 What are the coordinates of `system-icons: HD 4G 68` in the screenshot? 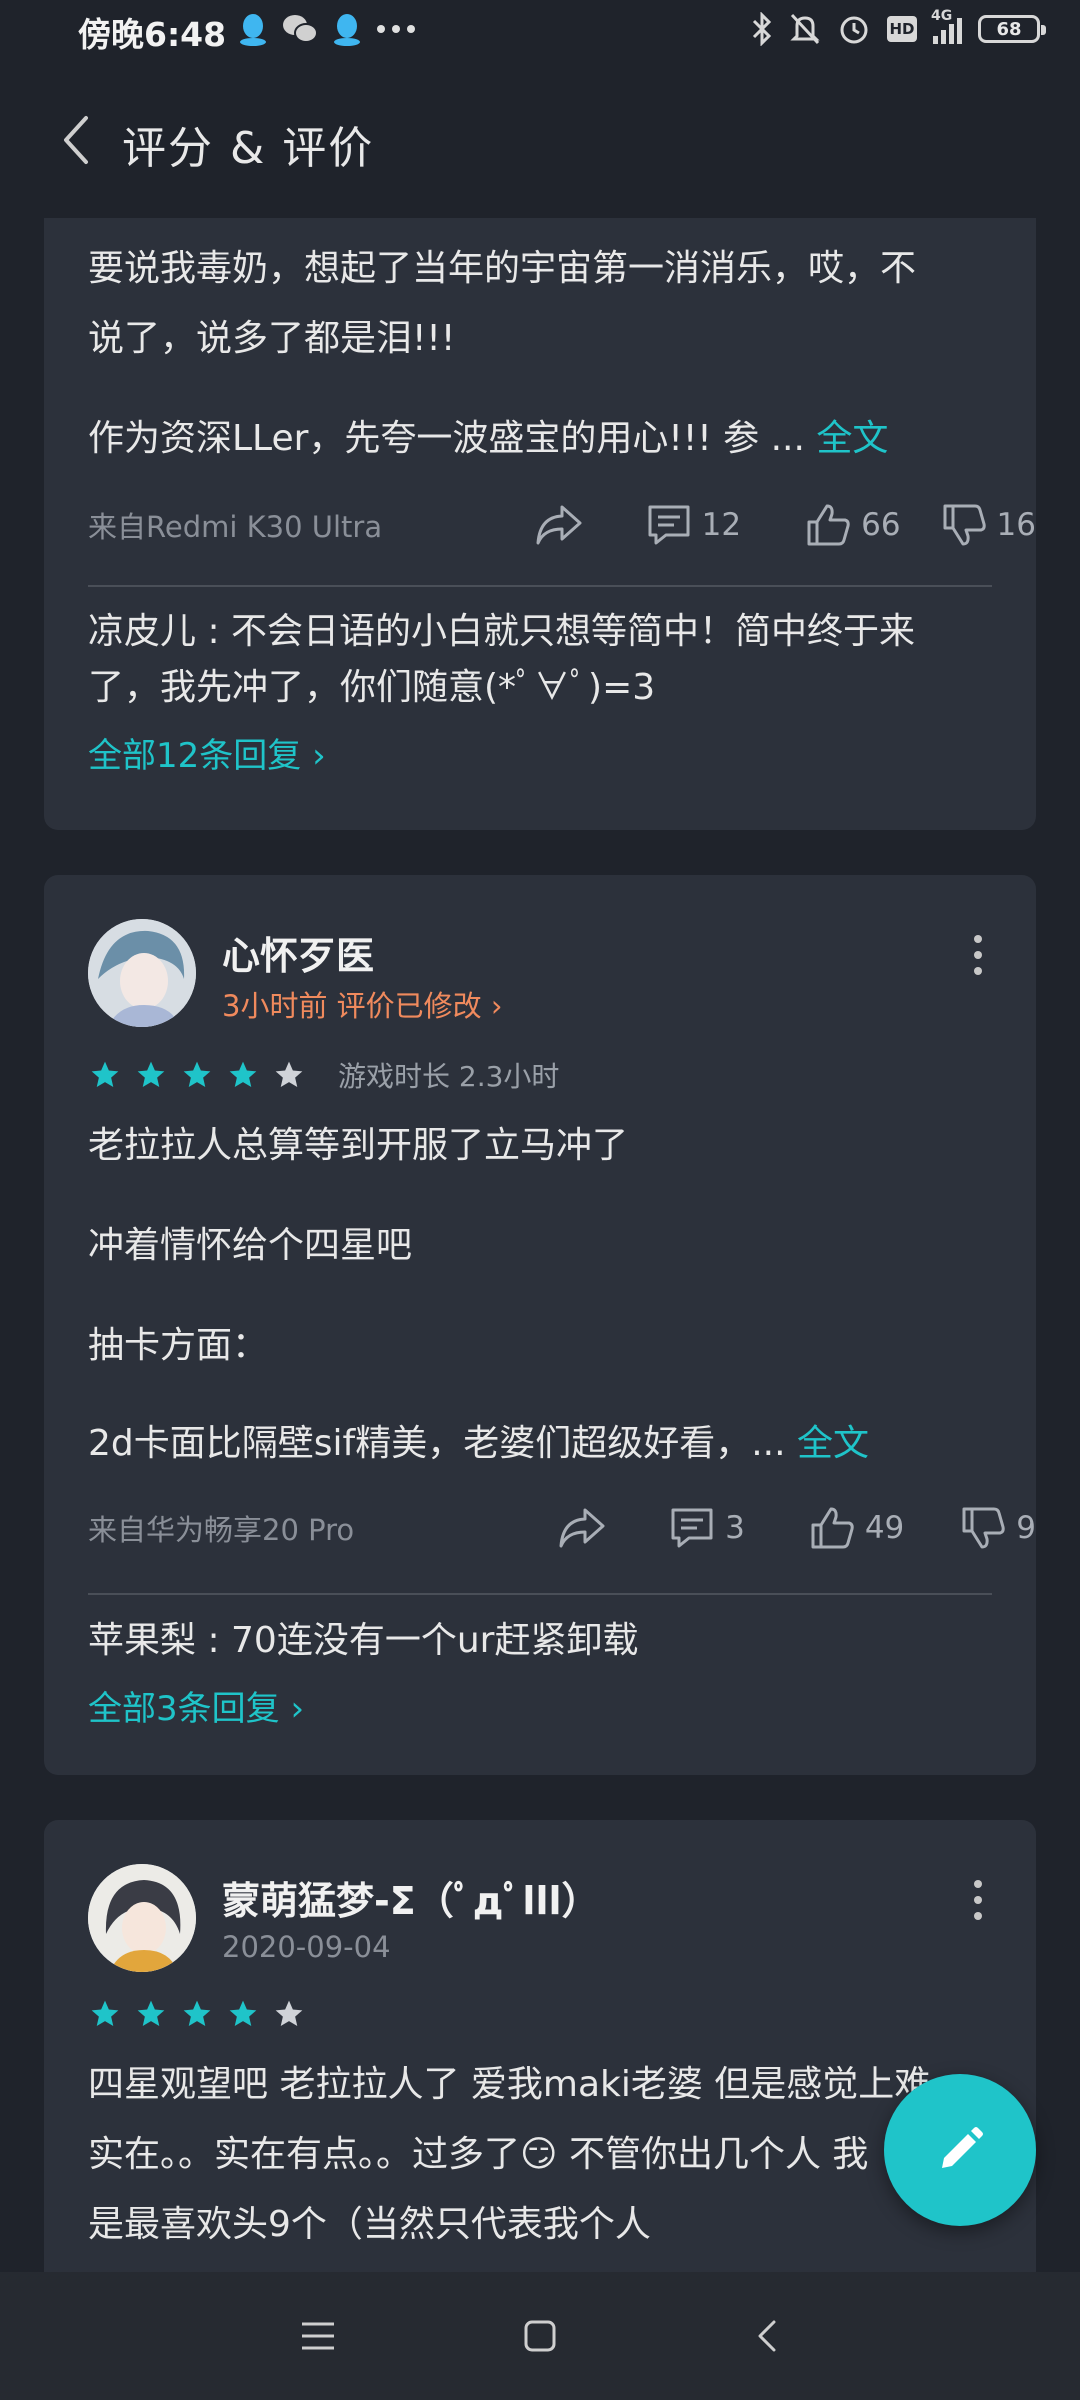 It's located at (898, 27).